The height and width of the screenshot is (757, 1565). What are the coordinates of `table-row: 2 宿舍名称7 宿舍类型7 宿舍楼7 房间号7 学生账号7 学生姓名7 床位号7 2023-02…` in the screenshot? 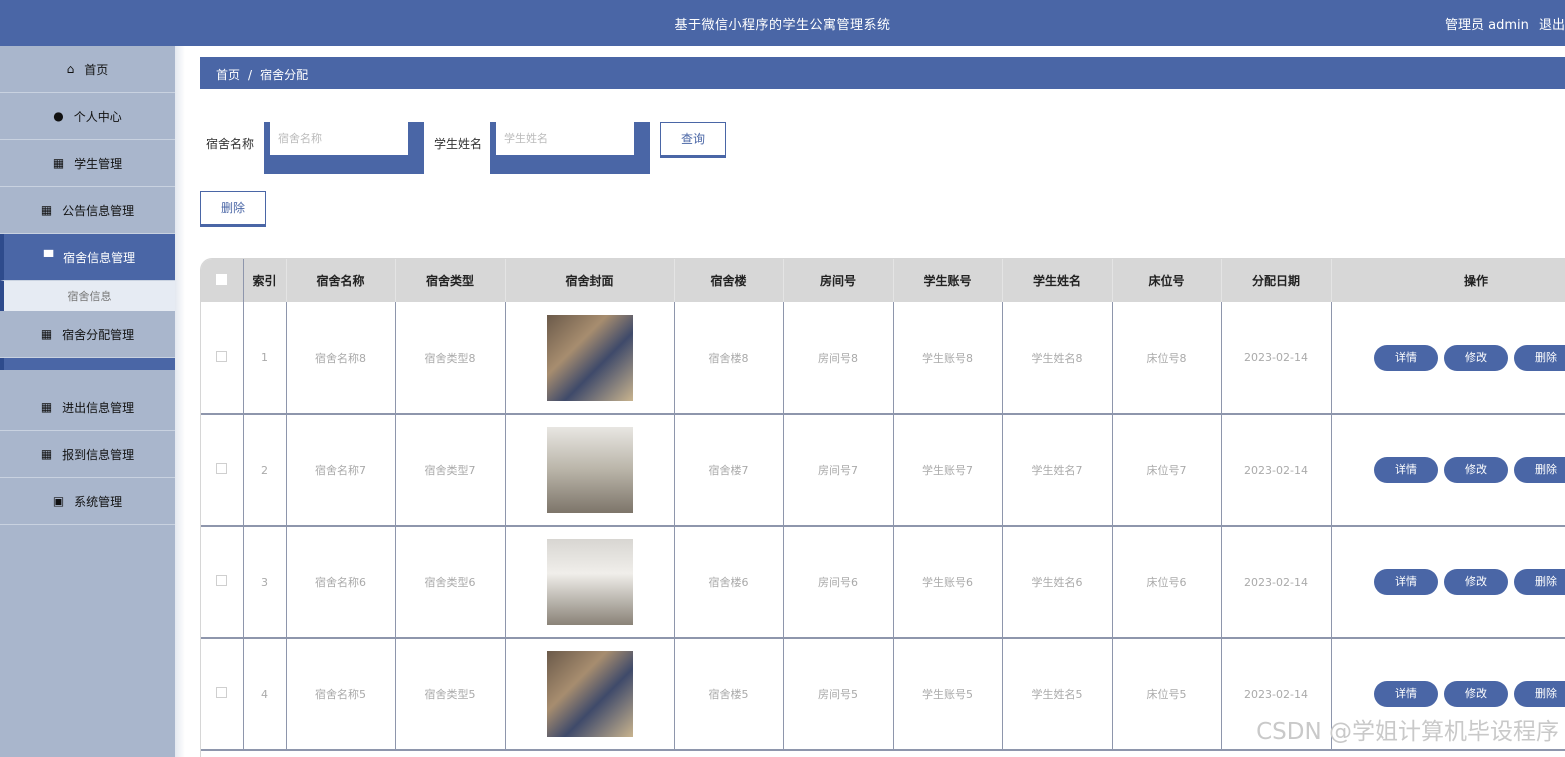 It's located at (883, 470).